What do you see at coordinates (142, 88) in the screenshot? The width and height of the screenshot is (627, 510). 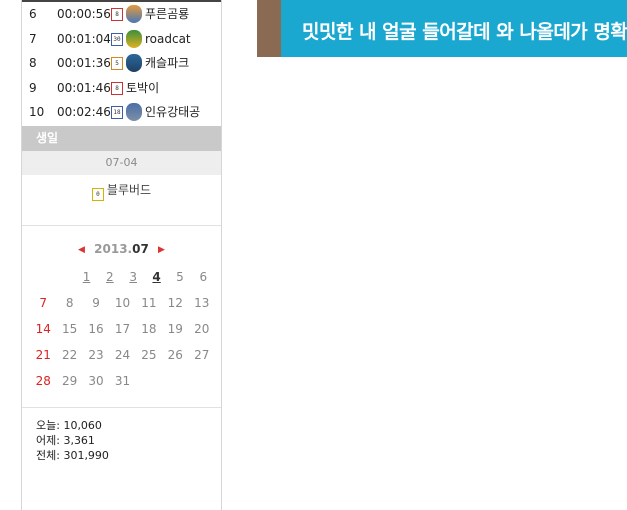 I see `rank-nickname: 토박이` at bounding box center [142, 88].